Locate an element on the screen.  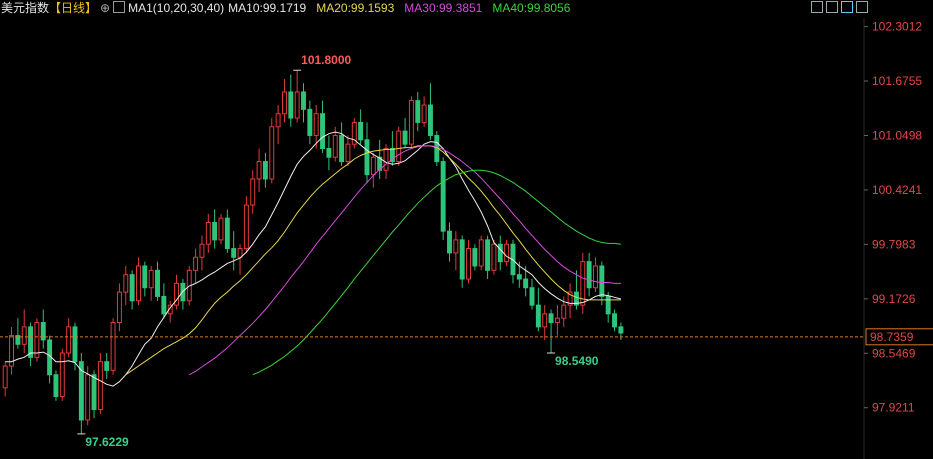
extreme-price-label: 98.5490 is located at coordinates (577, 361).